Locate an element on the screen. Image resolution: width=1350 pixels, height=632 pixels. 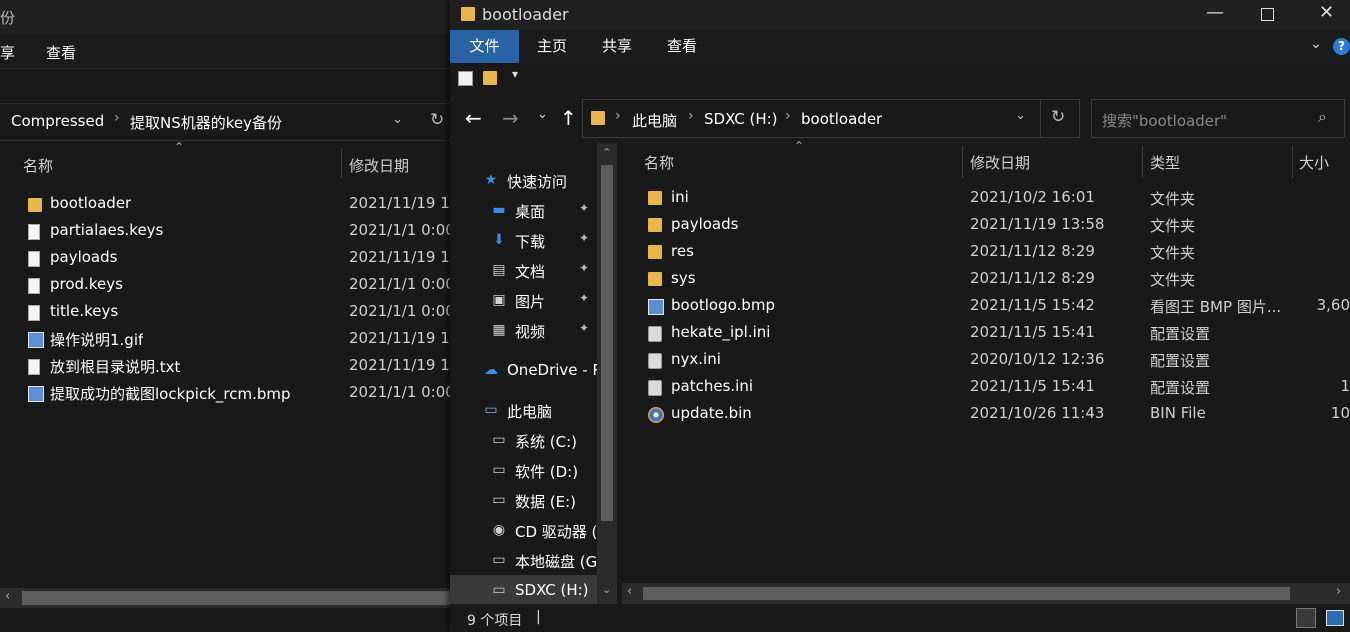
file-size: 3,60 is located at coordinates (1333, 305).